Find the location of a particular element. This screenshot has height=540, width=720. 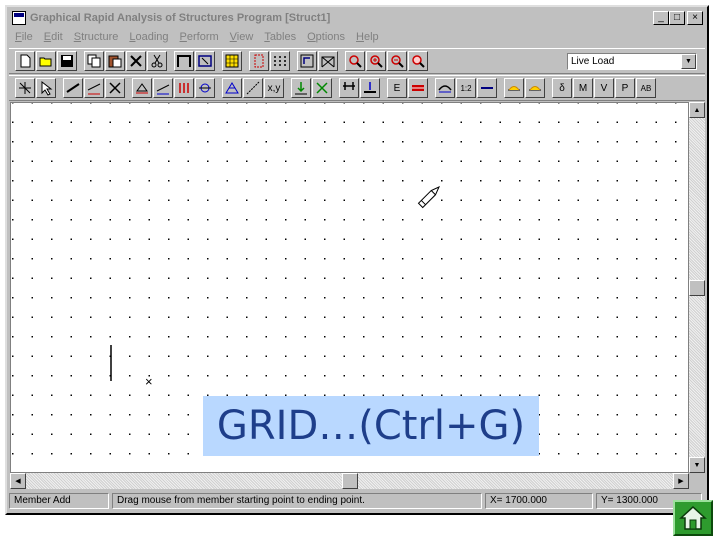

line-button is located at coordinates (487, 88).